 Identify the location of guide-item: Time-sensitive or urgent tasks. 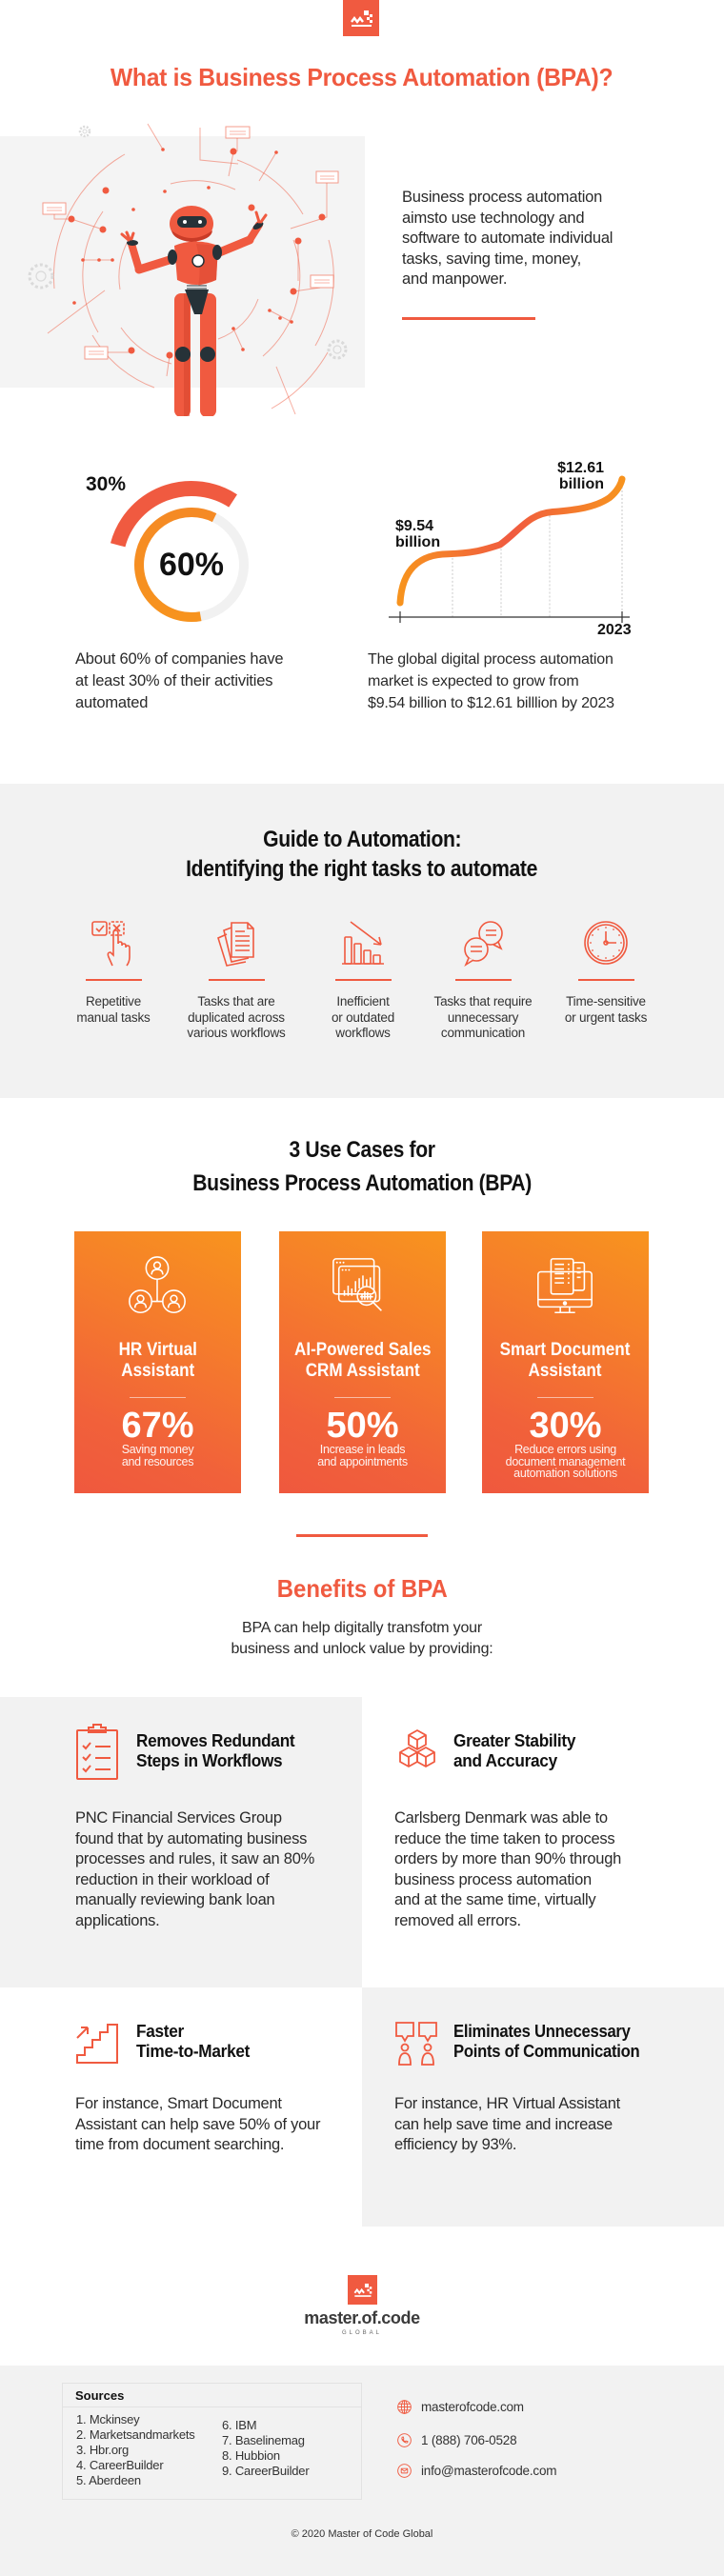
(606, 972).